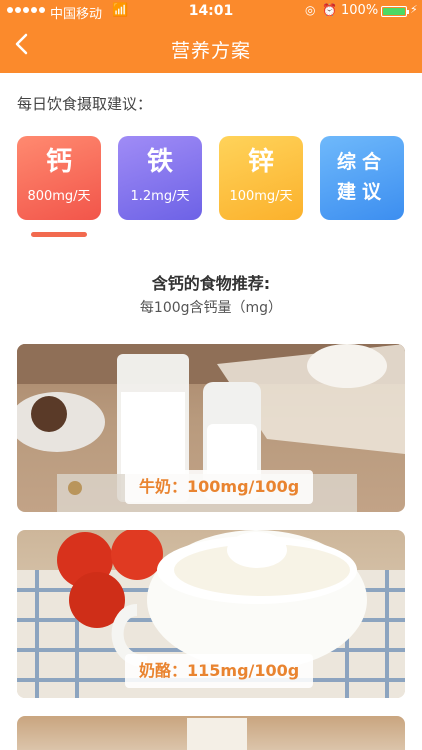 Image resolution: width=422 pixels, height=750 pixels. What do you see at coordinates (261, 196) in the screenshot?
I see `tab-zinc-value: 100mg/天` at bounding box center [261, 196].